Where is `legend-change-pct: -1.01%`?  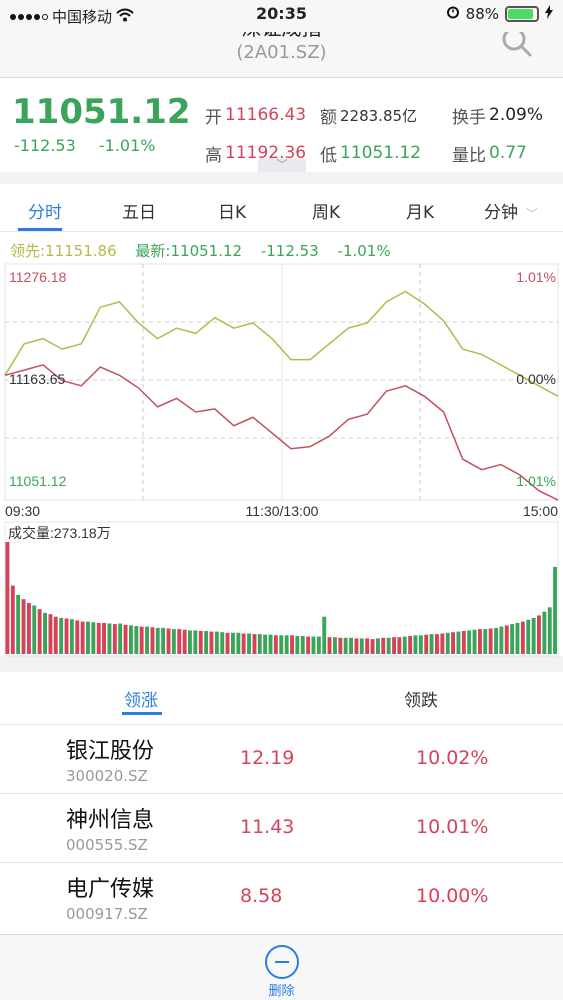 legend-change-pct: -1.01% is located at coordinates (364, 251).